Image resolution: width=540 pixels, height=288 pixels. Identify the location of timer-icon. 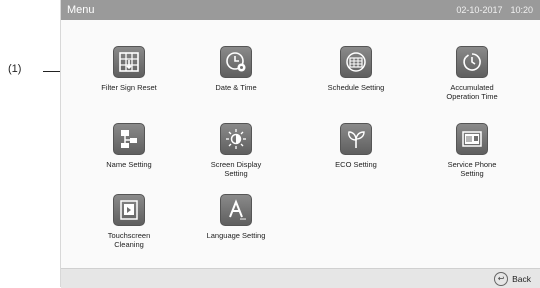
(472, 62).